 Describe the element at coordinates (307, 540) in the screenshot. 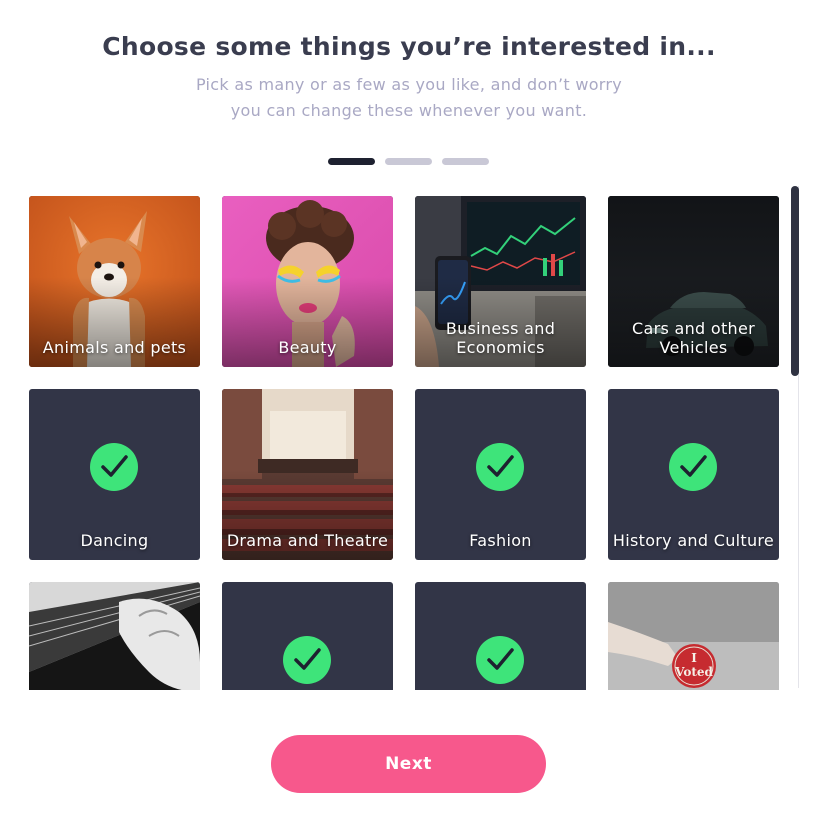

I see `interest-label: Drama and Theatre` at that location.